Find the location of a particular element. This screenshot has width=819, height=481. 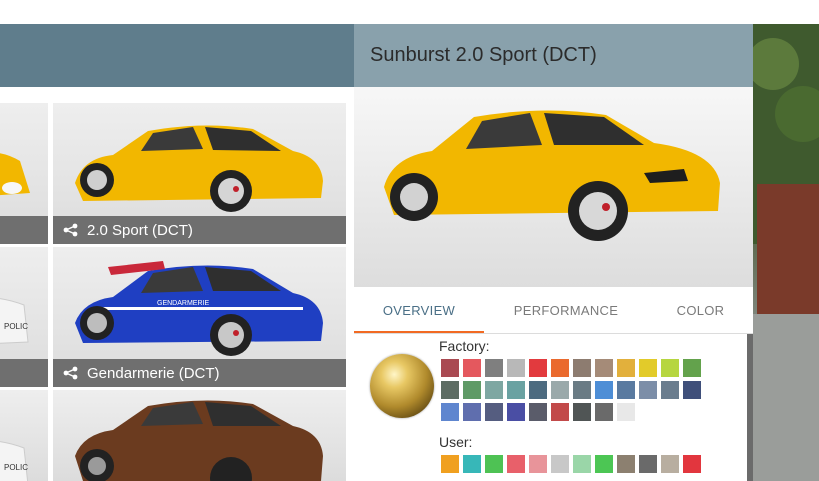

car-preview-image is located at coordinates (552, 175).